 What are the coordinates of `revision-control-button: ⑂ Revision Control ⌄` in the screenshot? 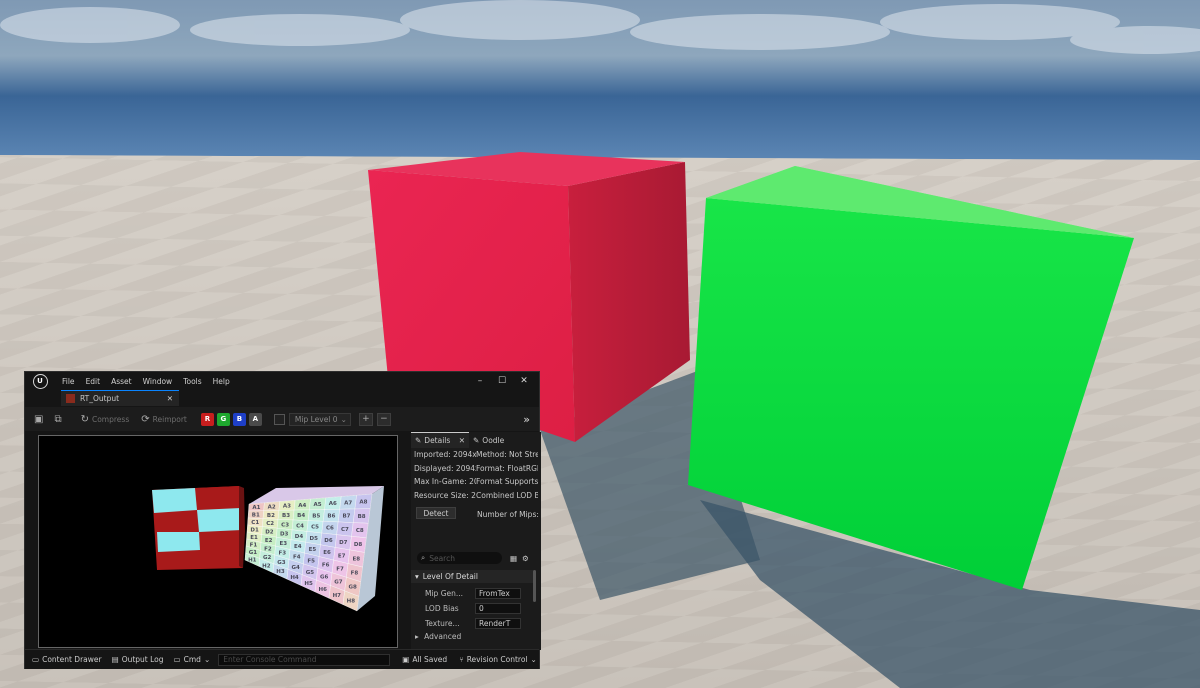 It's located at (498, 659).